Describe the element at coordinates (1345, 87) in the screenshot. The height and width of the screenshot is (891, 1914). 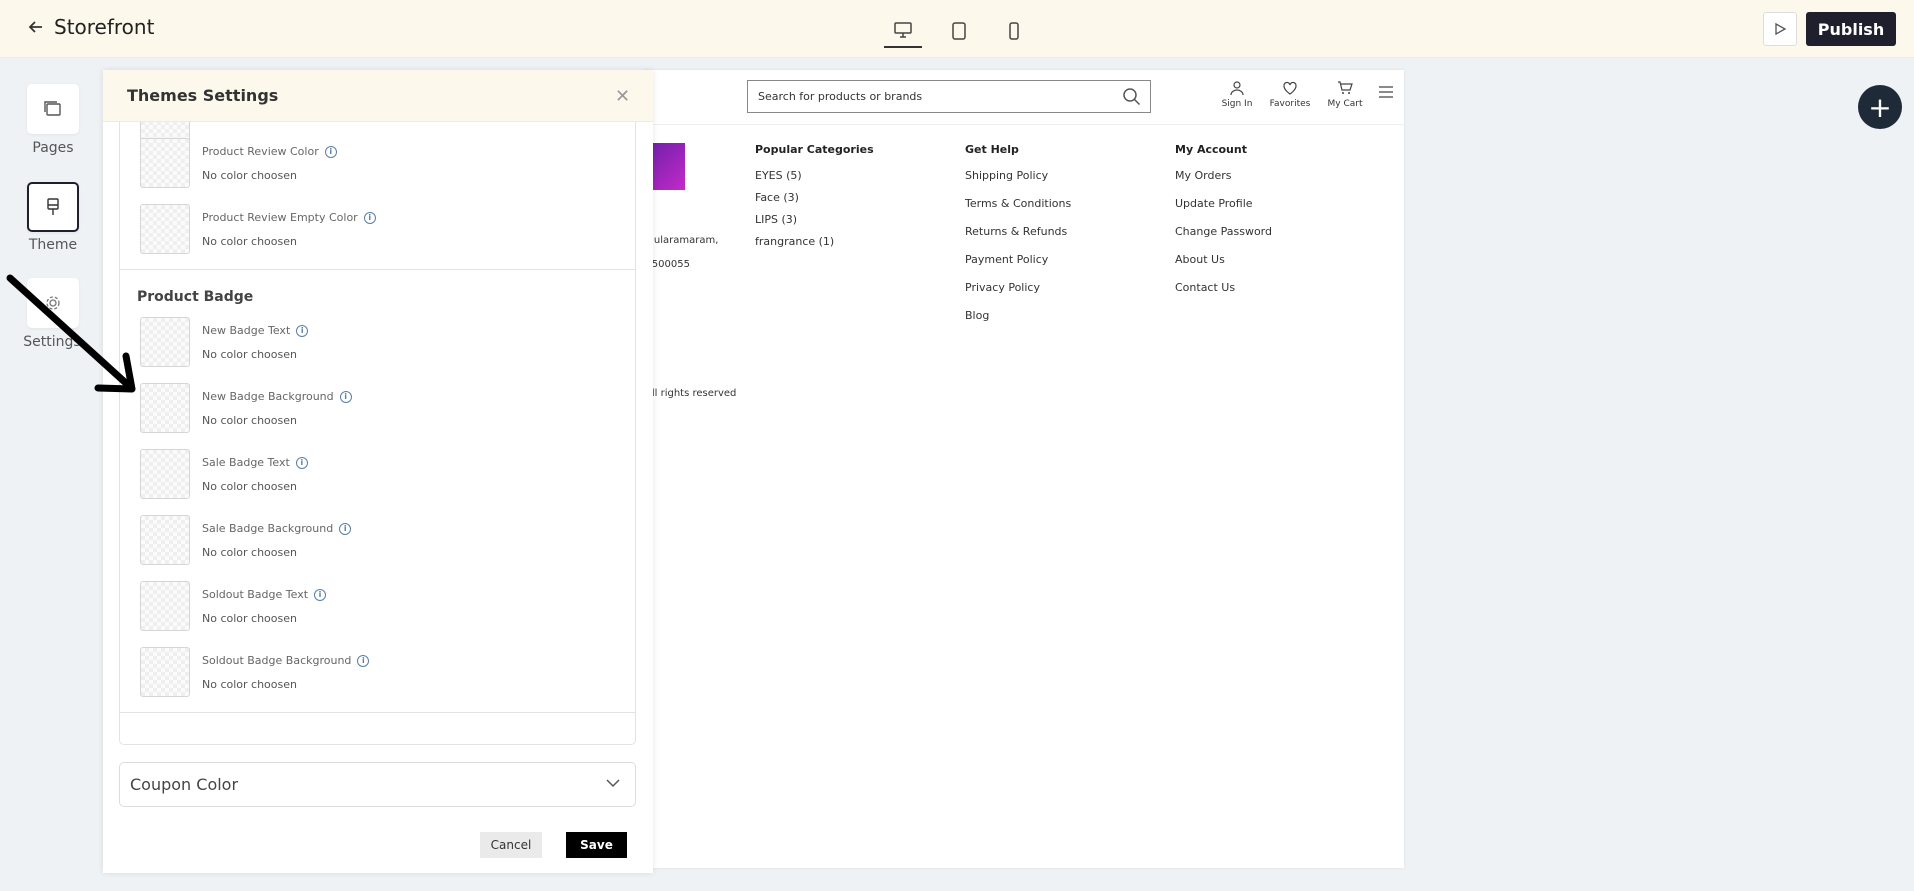
I see `cart-icon` at that location.